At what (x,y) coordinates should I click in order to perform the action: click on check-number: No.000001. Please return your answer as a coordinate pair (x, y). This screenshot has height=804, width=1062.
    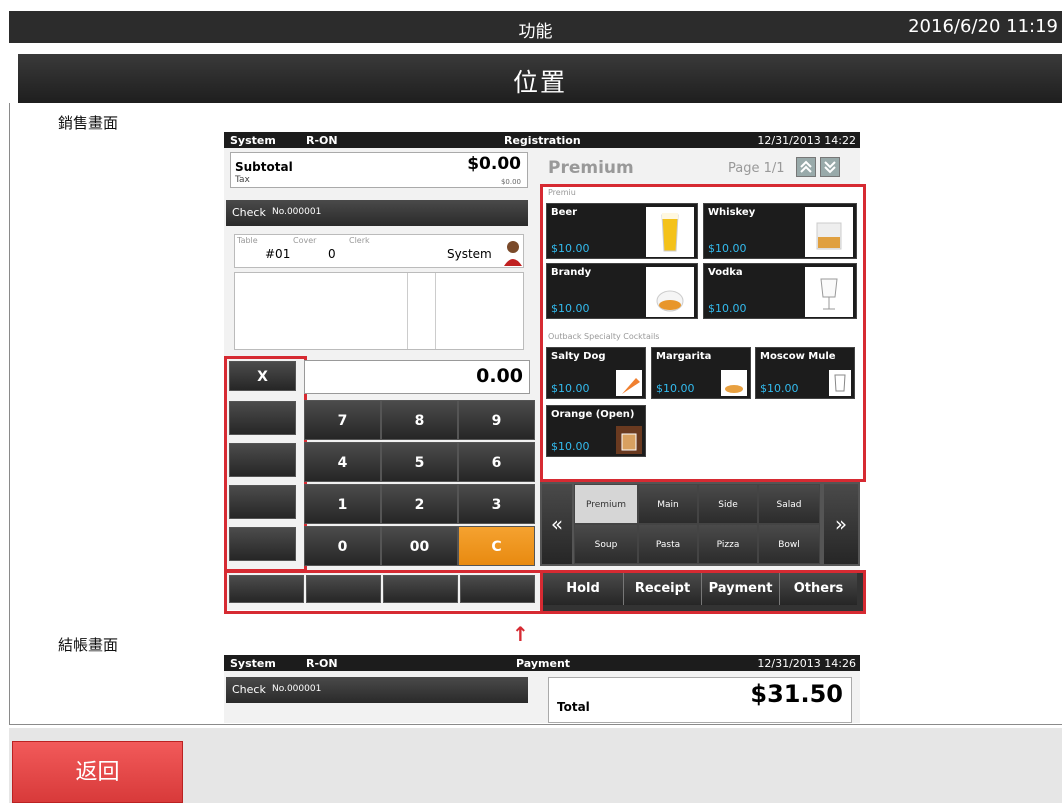
    Looking at the image, I should click on (297, 212).